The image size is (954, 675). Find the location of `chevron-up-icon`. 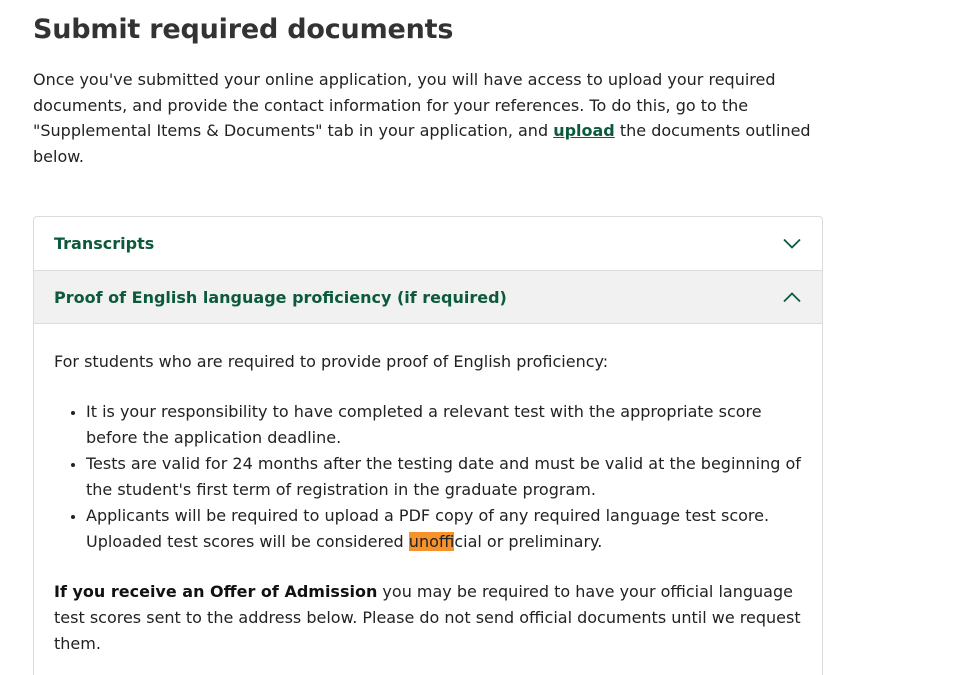

chevron-up-icon is located at coordinates (792, 297).